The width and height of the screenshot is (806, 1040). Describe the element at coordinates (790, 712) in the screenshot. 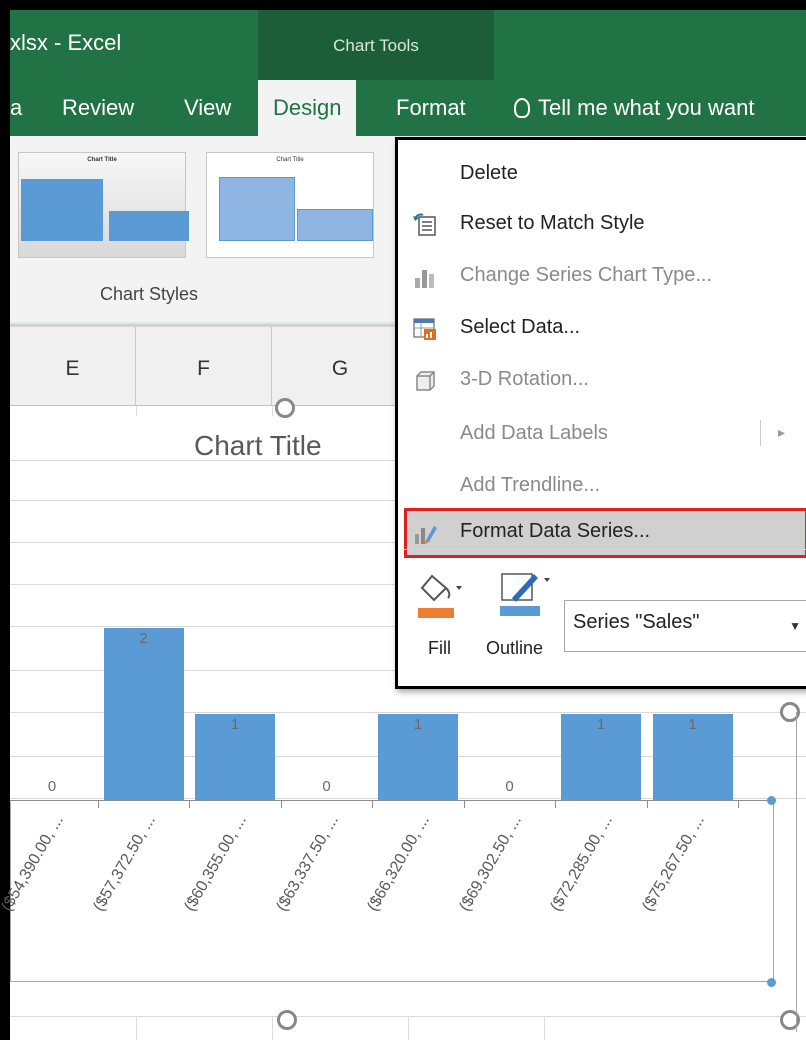

I see `chart-resize-handle-right` at that location.